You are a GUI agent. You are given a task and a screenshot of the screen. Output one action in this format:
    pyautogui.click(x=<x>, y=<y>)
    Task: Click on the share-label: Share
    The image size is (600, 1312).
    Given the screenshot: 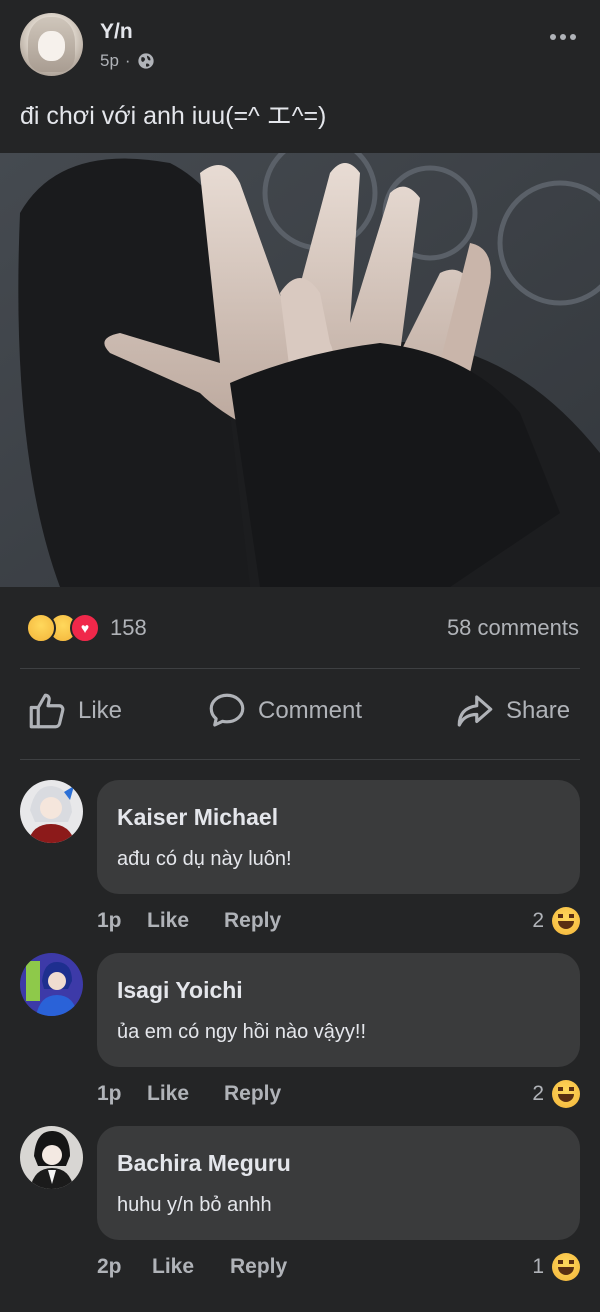 What is the action you would take?
    pyautogui.click(x=538, y=710)
    